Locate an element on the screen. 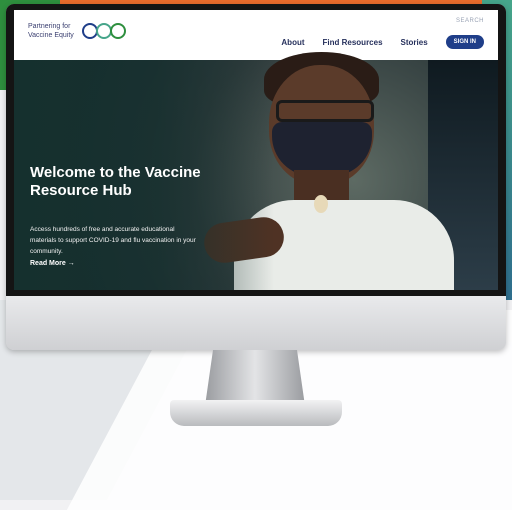  logo-hexagons-icon is located at coordinates (104, 31).